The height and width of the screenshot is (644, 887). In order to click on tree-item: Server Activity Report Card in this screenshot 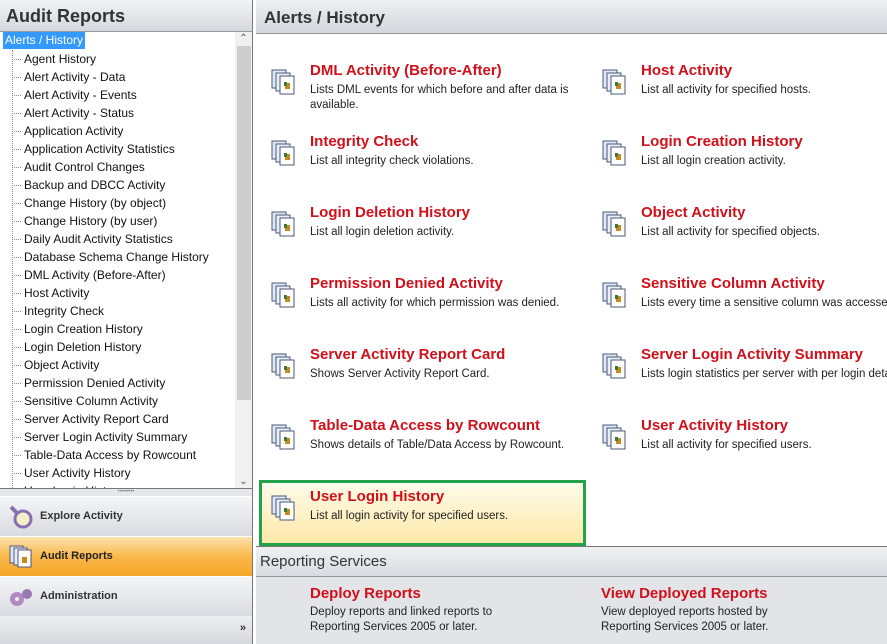, I will do `click(117, 419)`.